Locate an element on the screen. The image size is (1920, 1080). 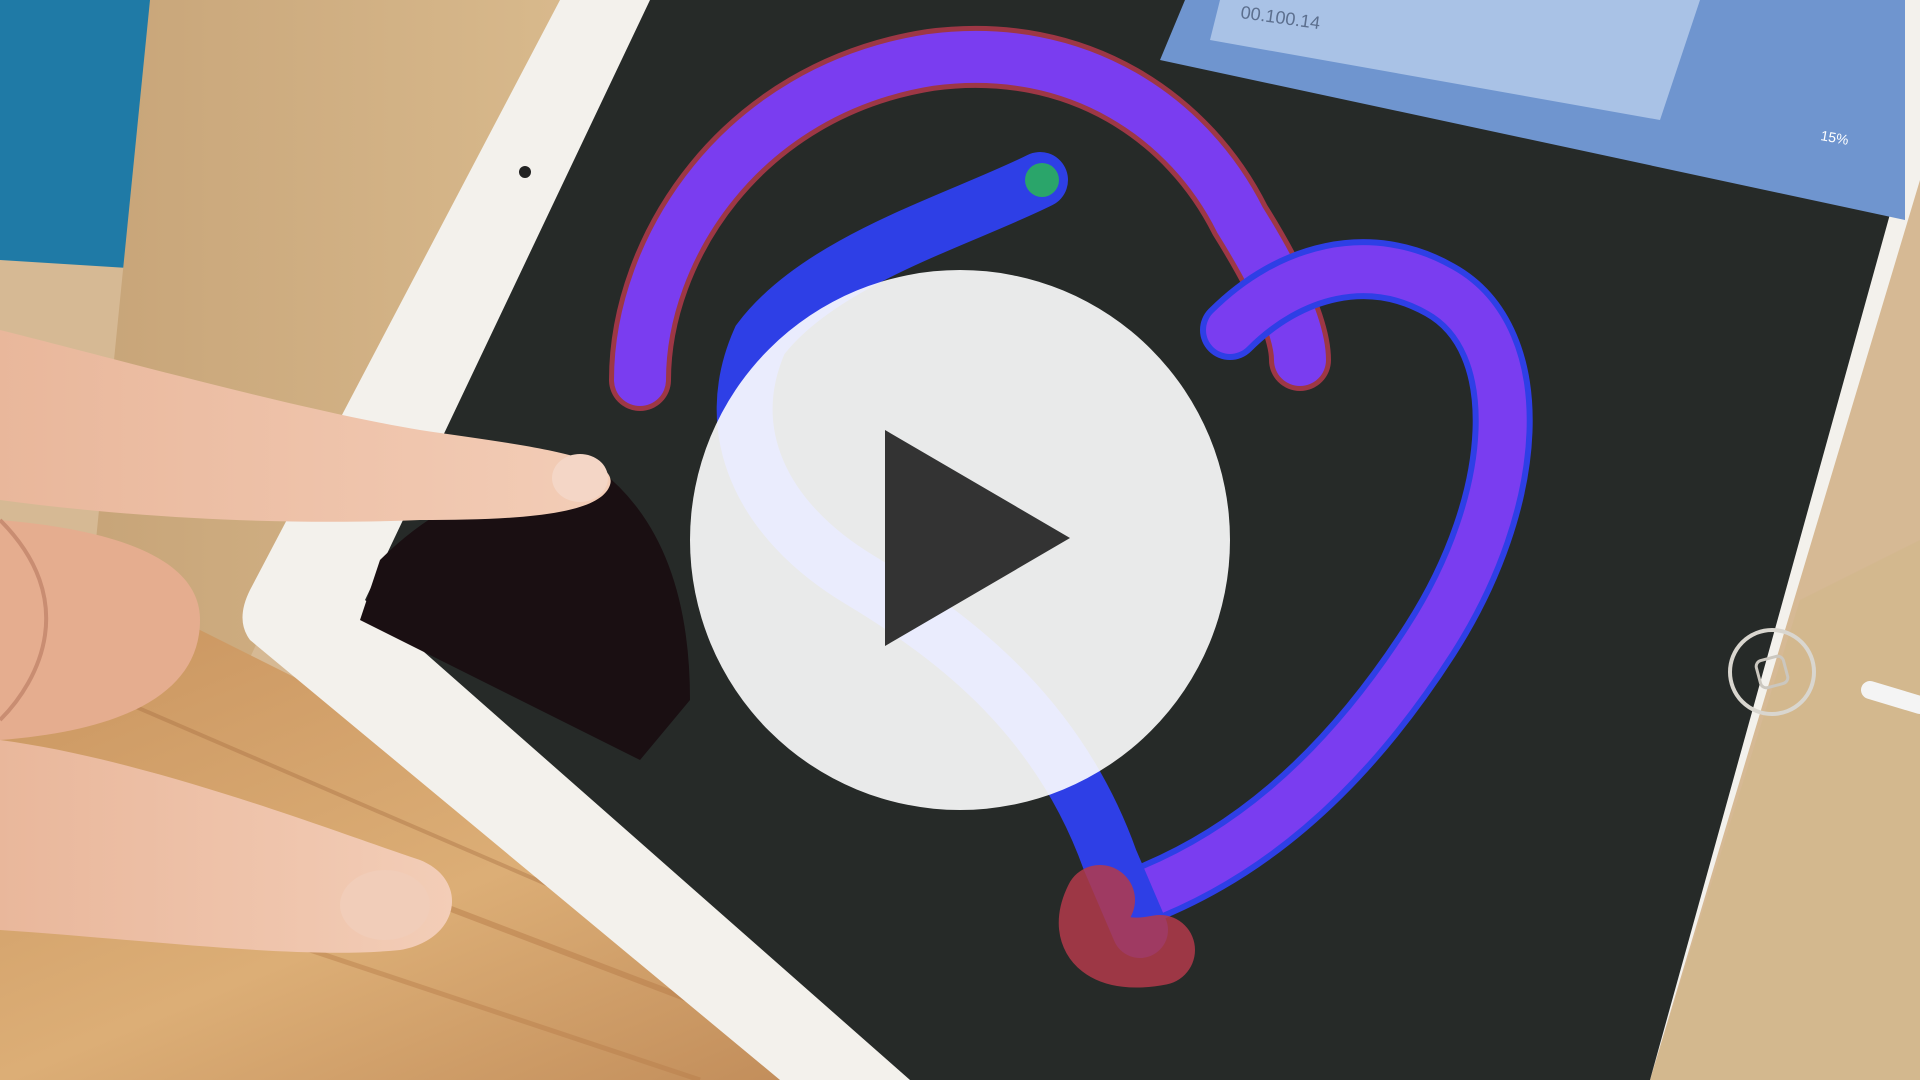
play-button is located at coordinates (960, 540).